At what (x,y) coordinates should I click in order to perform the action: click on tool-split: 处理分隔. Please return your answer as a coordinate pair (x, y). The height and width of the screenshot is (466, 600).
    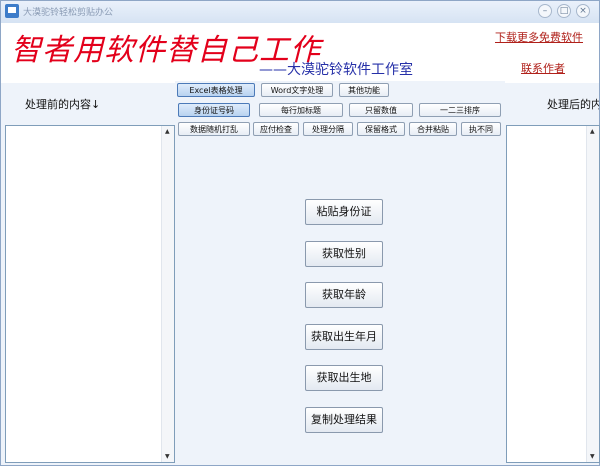
    Looking at the image, I should click on (328, 129).